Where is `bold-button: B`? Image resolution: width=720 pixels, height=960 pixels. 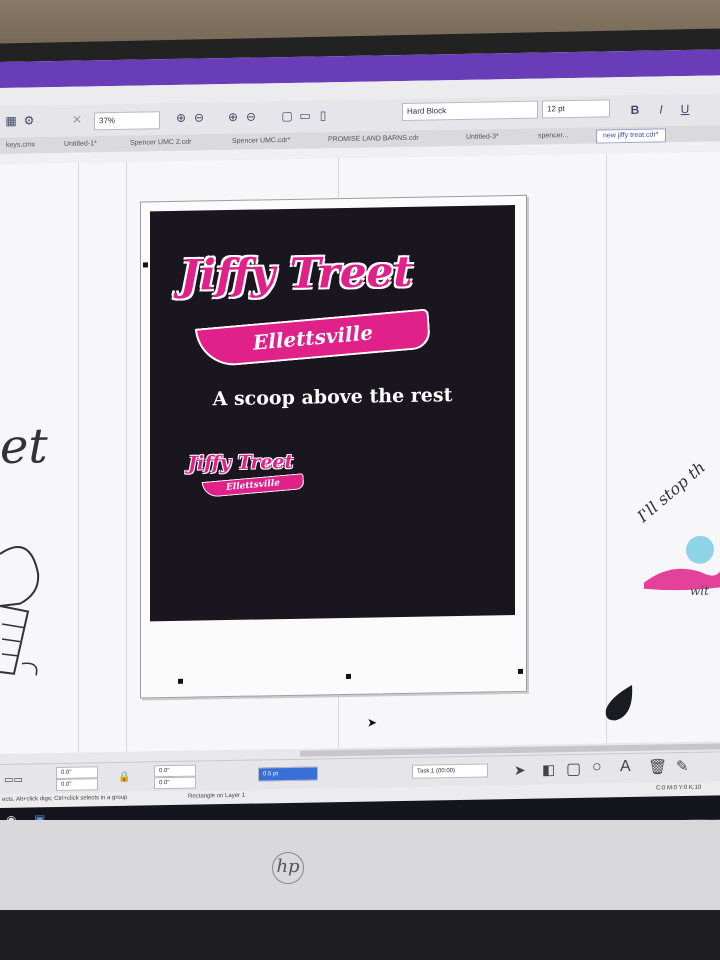 bold-button: B is located at coordinates (635, 110).